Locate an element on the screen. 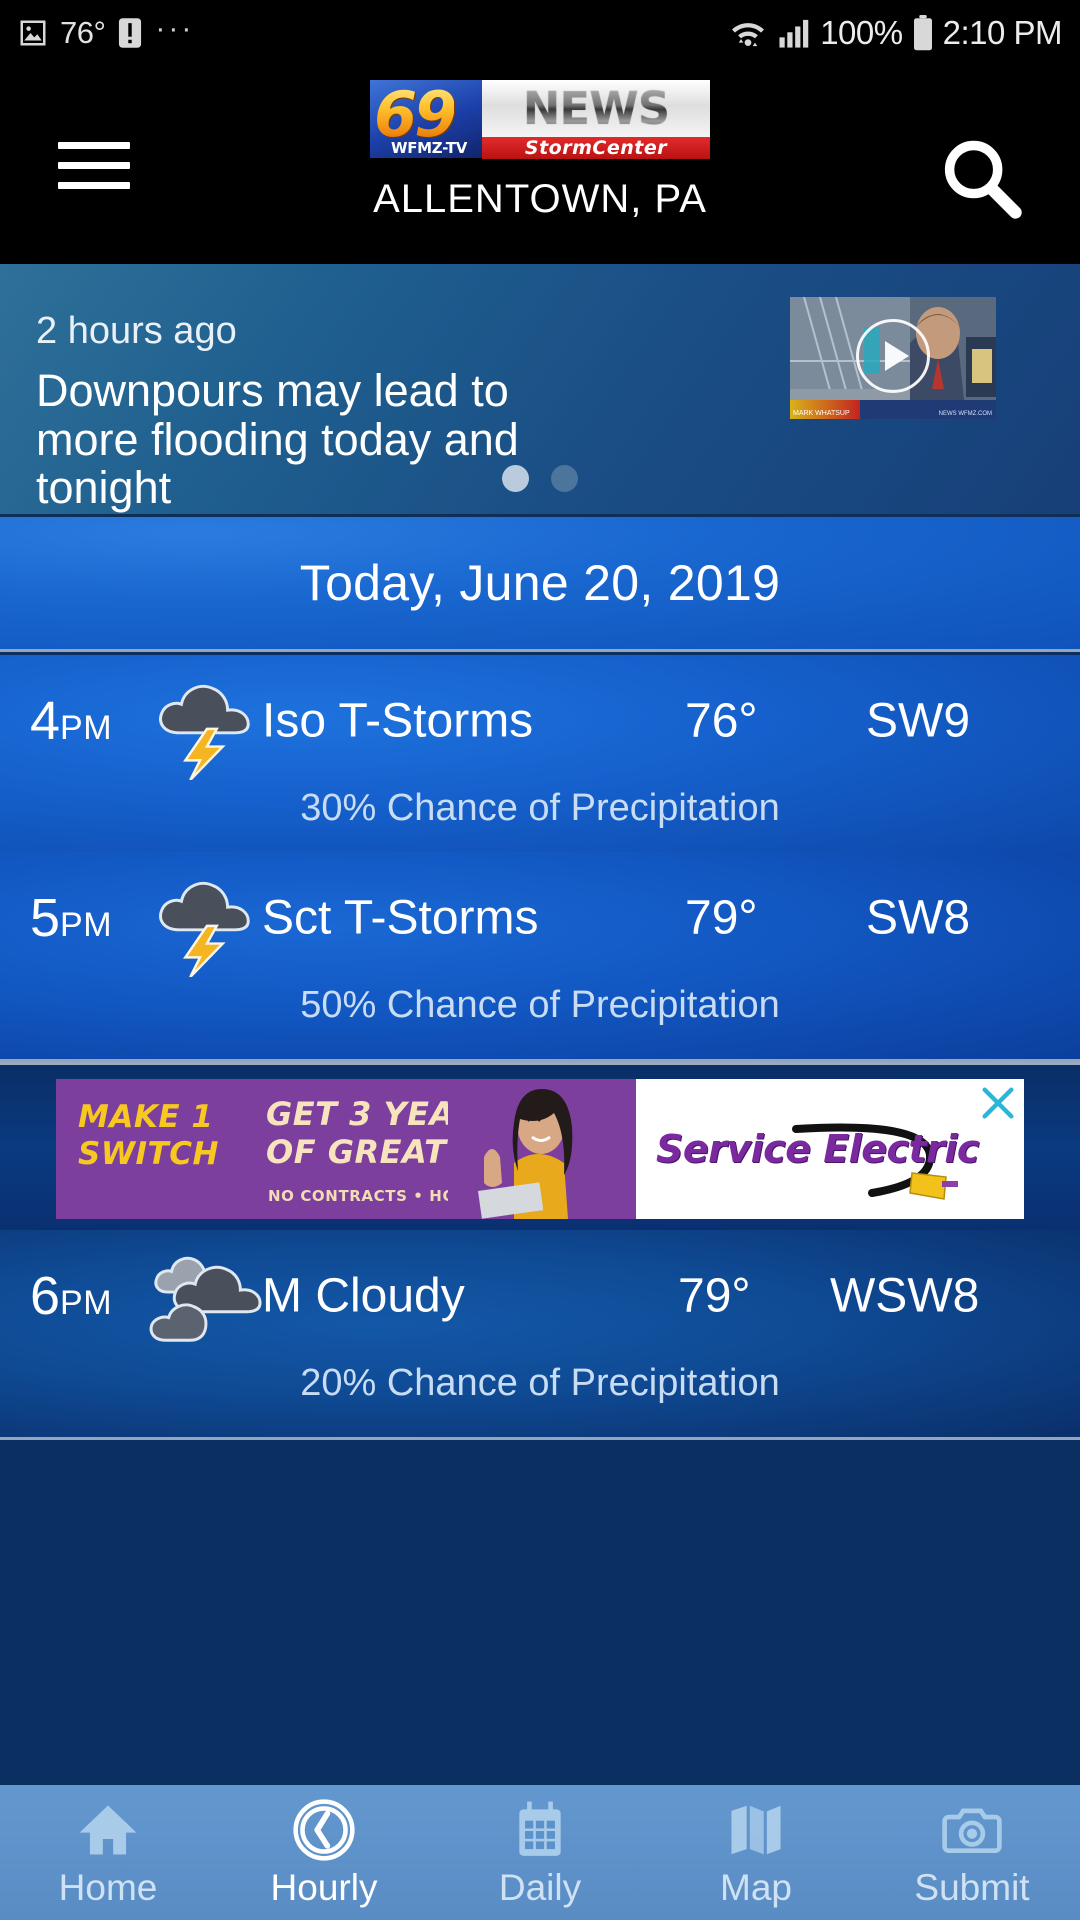  hour-number: 5 is located at coordinates (45, 918).